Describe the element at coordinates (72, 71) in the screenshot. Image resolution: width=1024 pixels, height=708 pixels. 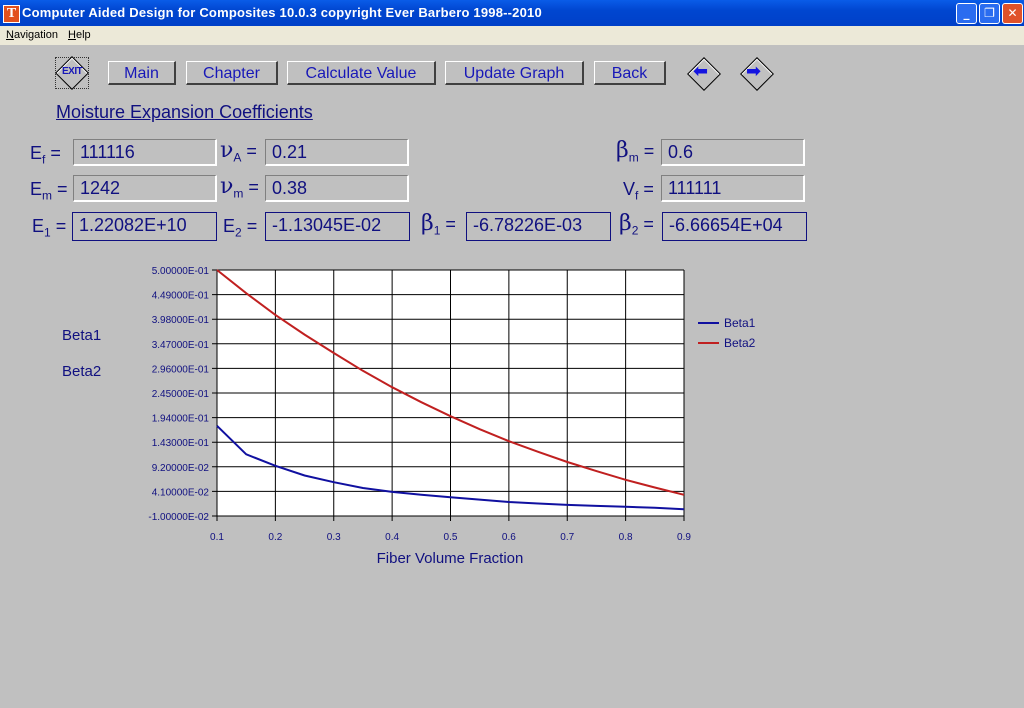
I see `exit-label: EXIT` at that location.